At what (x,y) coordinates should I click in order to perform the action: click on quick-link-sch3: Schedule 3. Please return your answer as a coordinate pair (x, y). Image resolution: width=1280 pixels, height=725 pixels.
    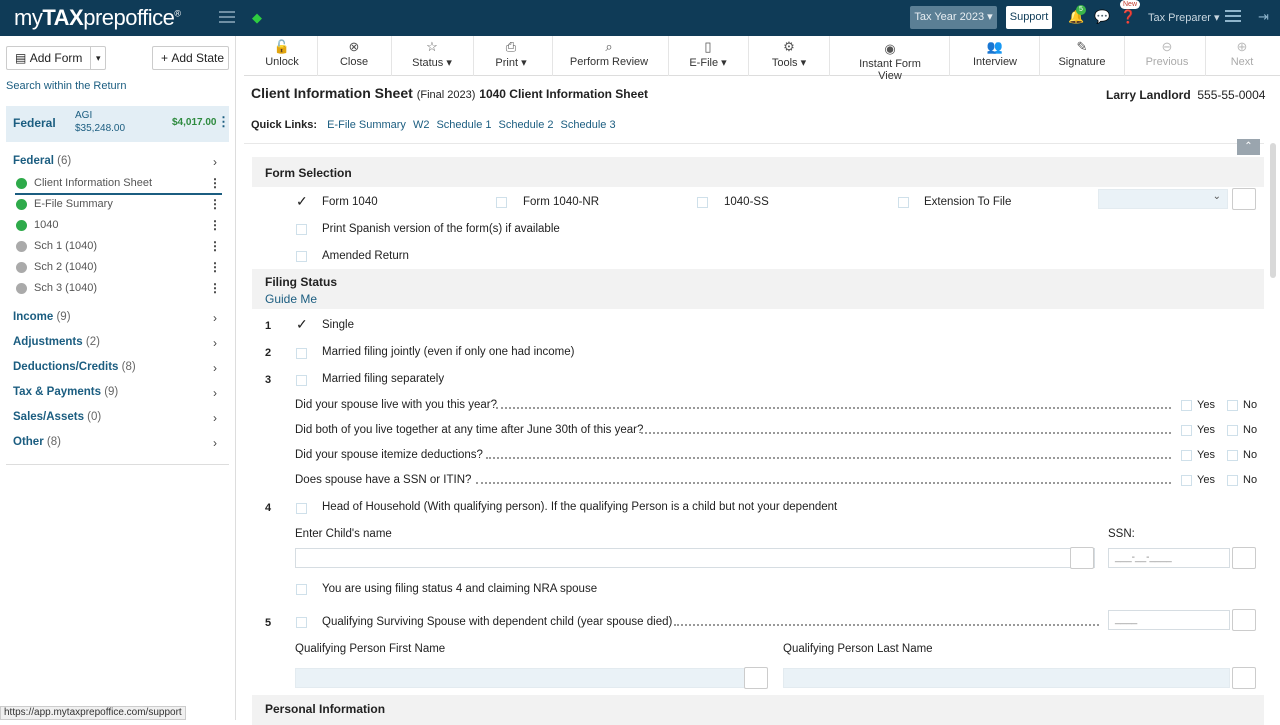
    Looking at the image, I should click on (588, 125).